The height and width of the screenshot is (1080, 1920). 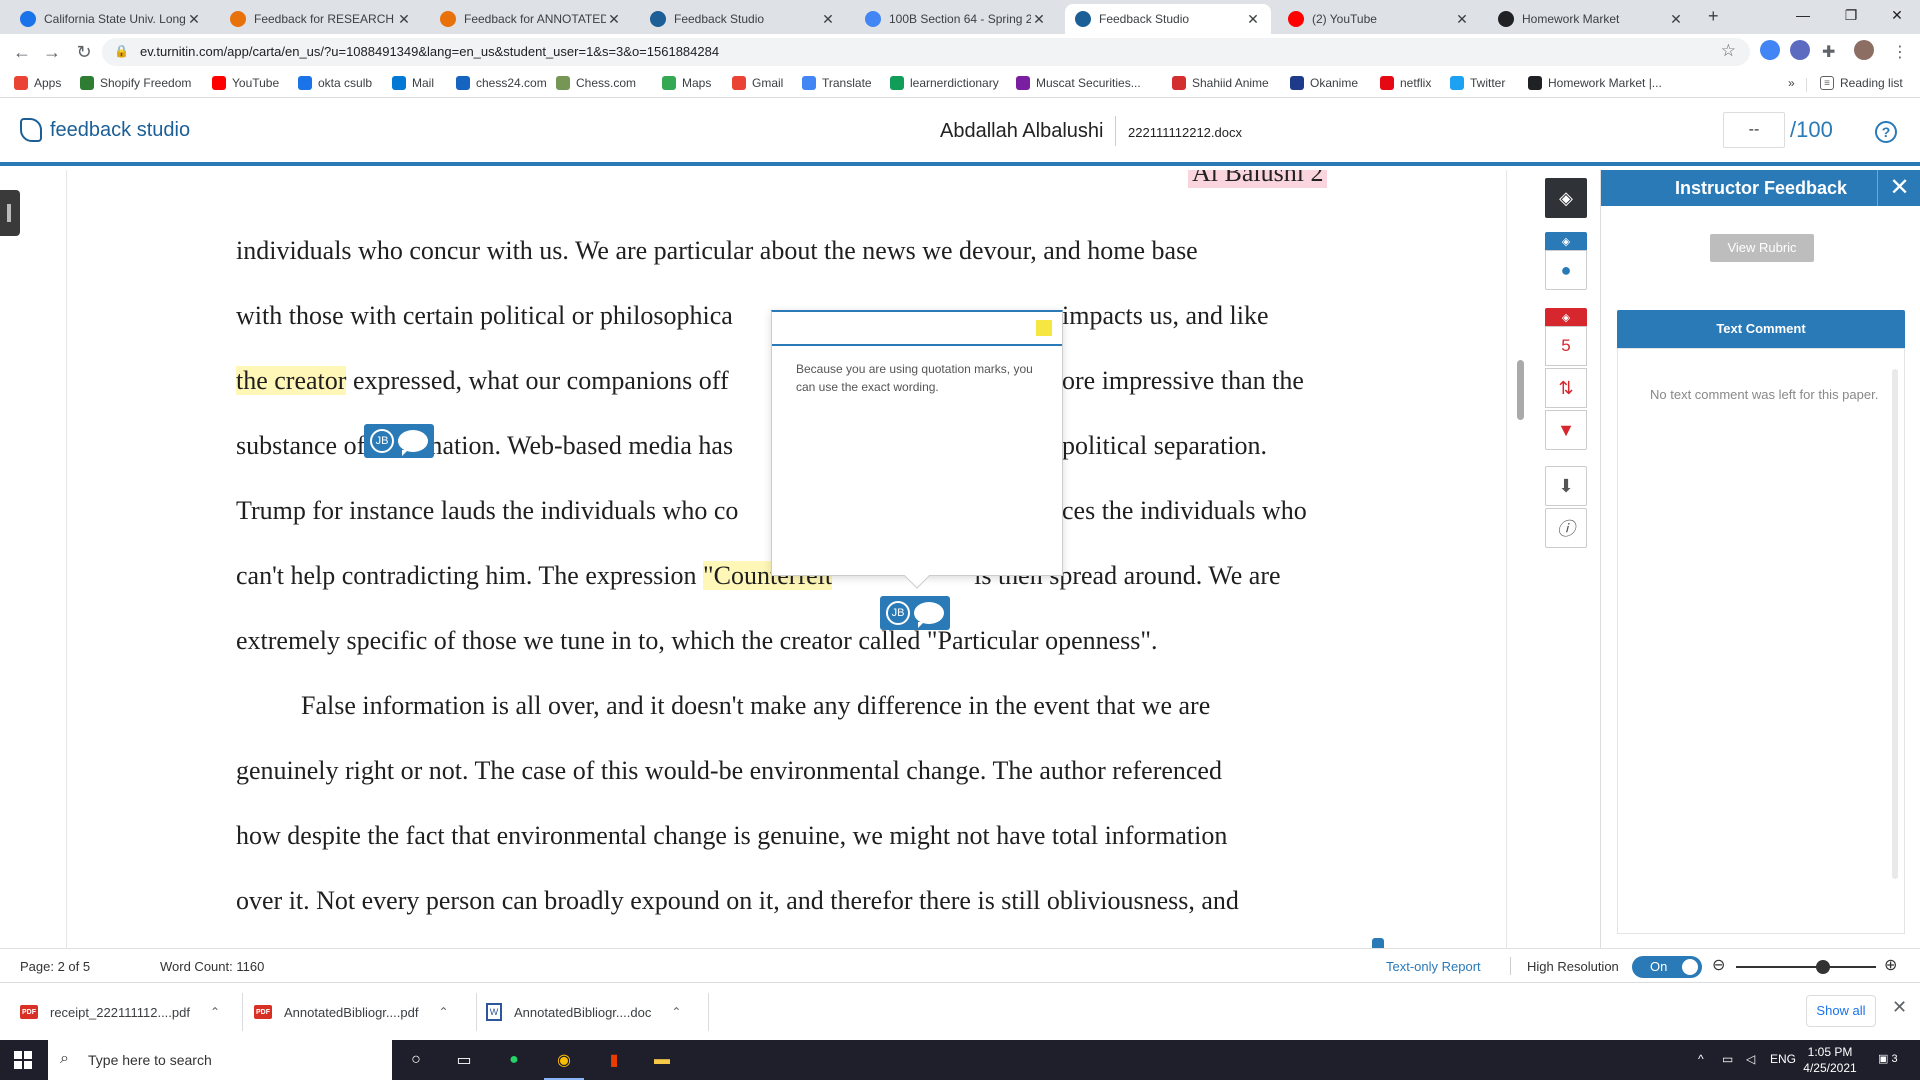 What do you see at coordinates (583, 1012) in the screenshot?
I see `download-item: W AnnotatedBibliogr....doc ⌃` at bounding box center [583, 1012].